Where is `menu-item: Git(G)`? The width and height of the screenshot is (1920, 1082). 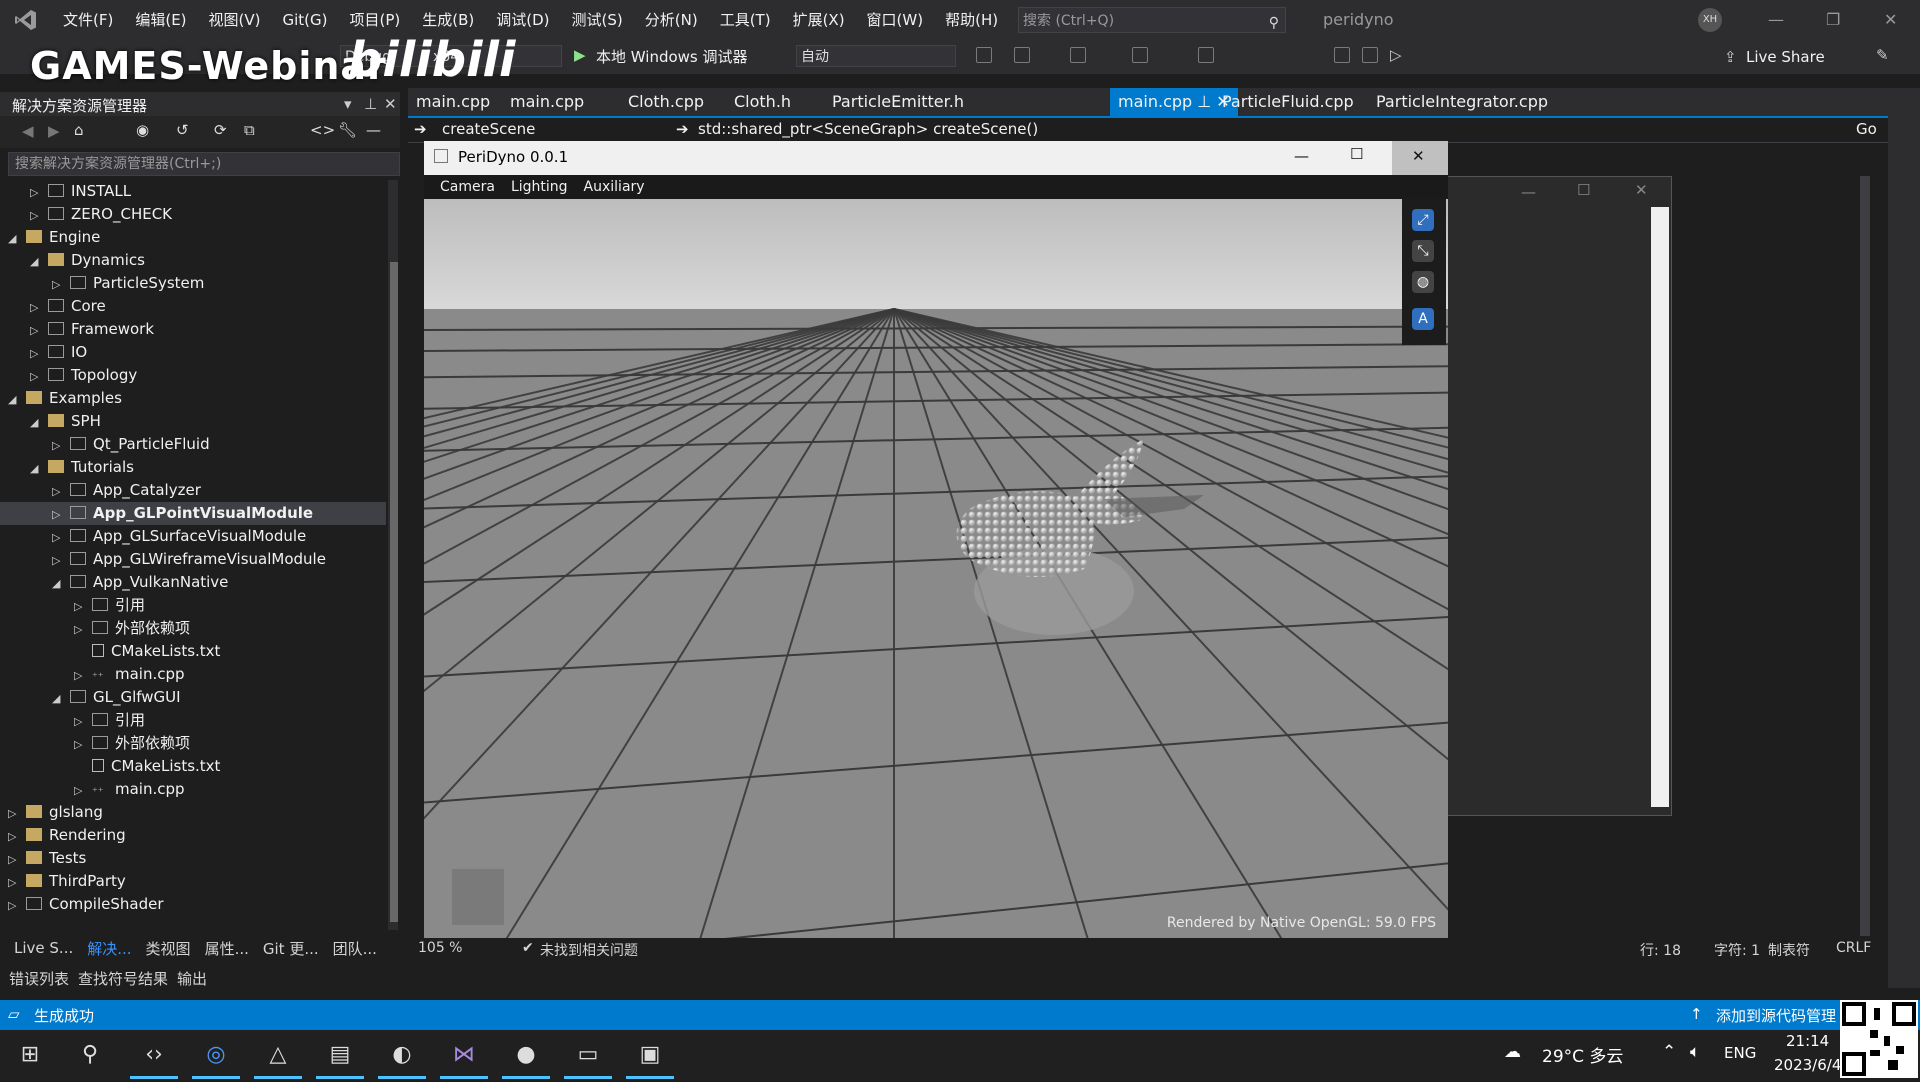 menu-item: Git(G) is located at coordinates (305, 20).